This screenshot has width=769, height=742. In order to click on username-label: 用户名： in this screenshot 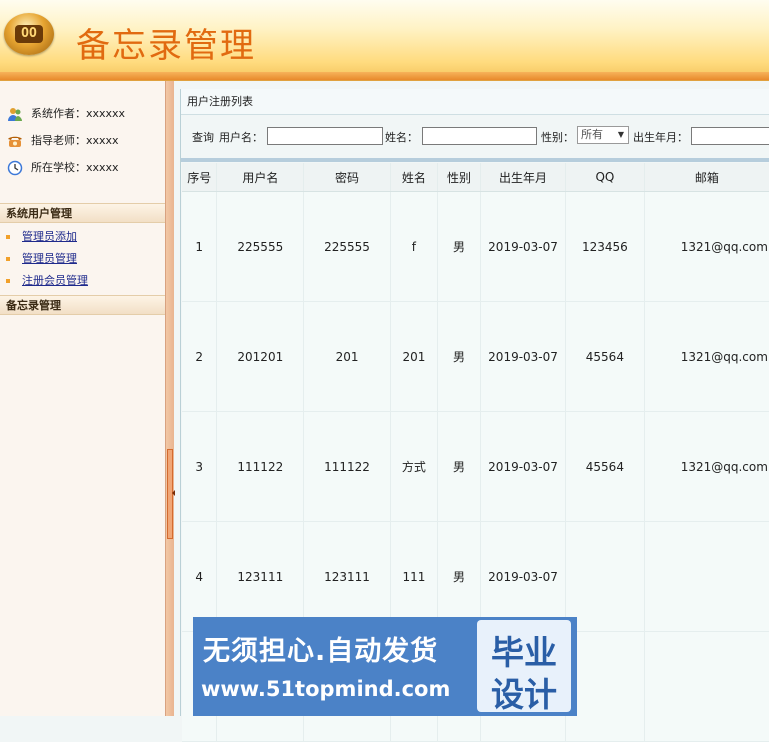, I will do `click(241, 137)`.